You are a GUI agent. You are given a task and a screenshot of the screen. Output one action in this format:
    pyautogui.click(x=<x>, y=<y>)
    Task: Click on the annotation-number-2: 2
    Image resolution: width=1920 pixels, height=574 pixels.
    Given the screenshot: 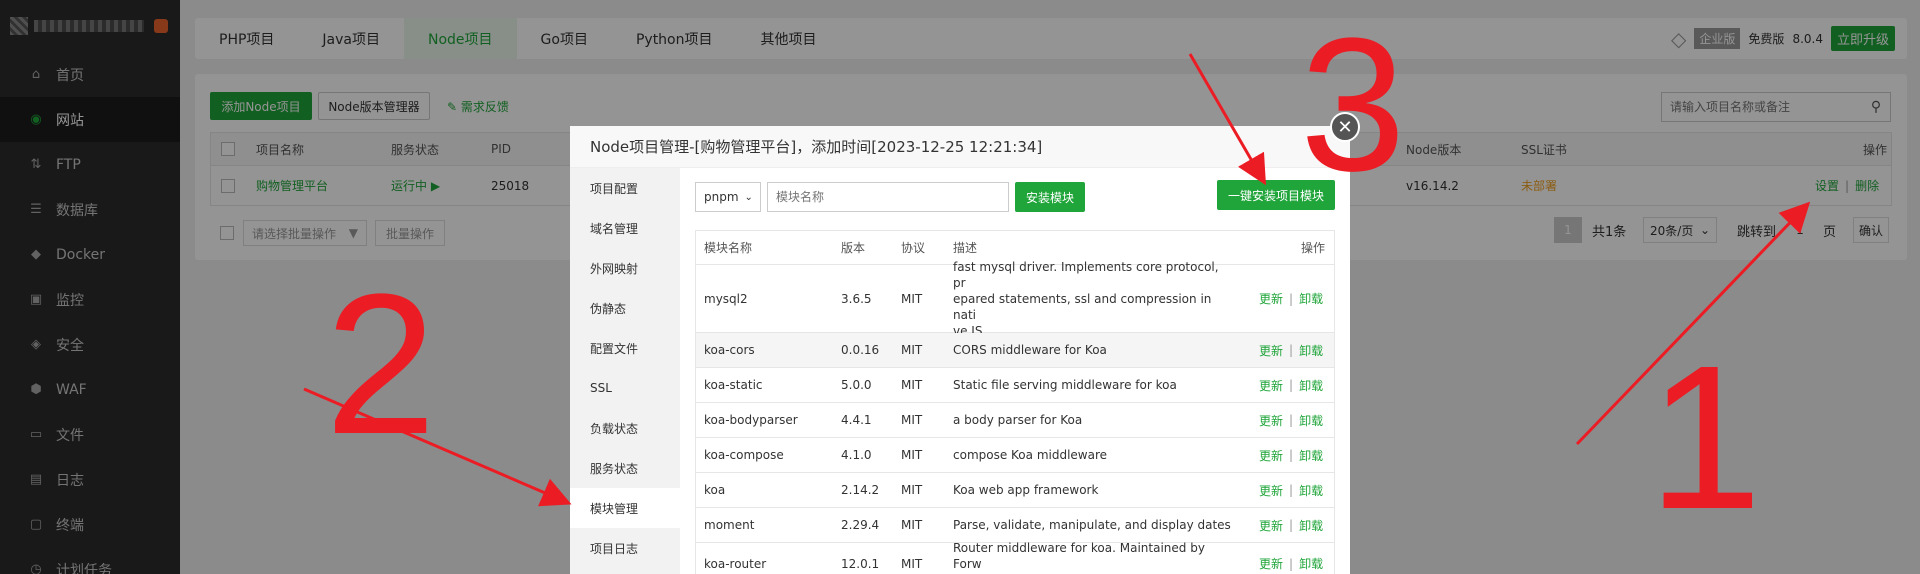 What is the action you would take?
    pyautogui.click(x=381, y=364)
    